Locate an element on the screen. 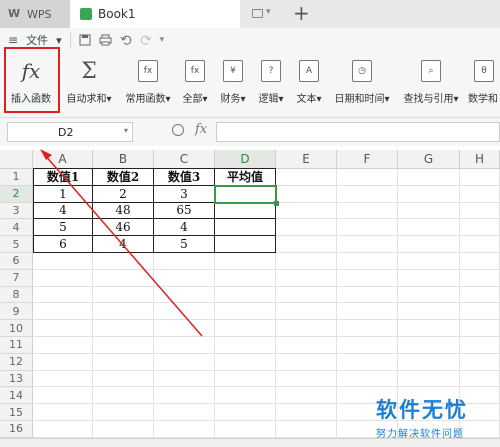 This screenshot has width=500, height=447. row-header-13: 13 is located at coordinates (16, 379).